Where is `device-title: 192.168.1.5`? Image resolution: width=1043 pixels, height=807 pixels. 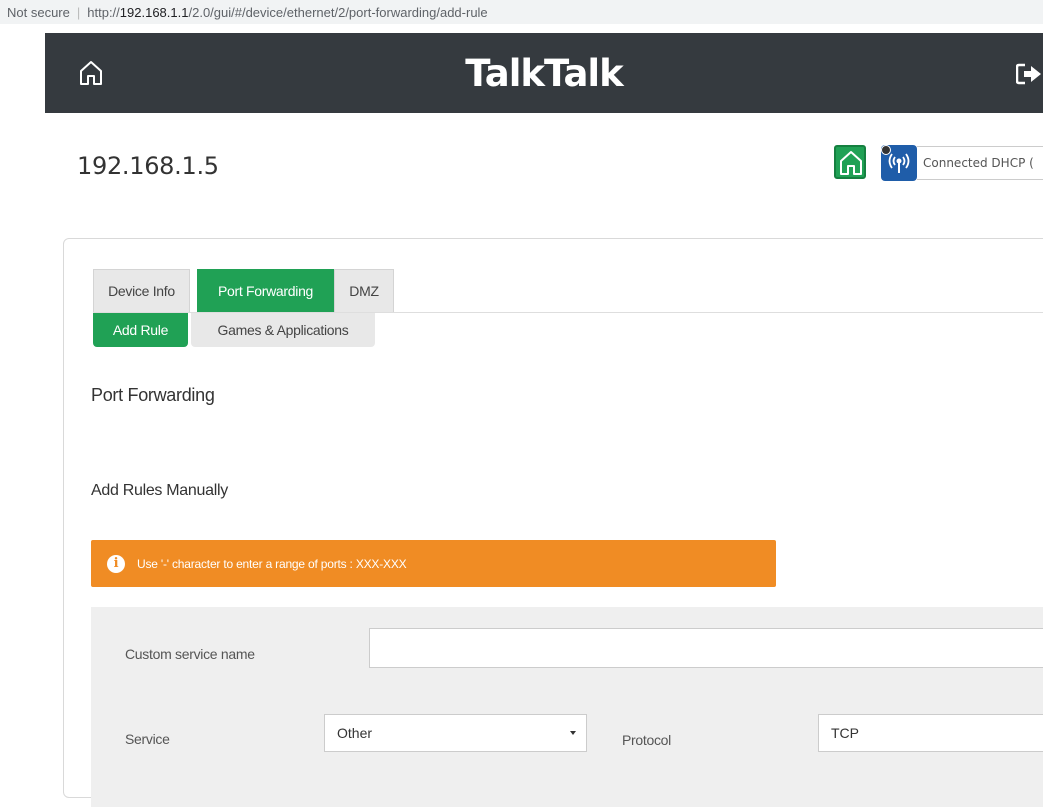 device-title: 192.168.1.5 is located at coordinates (148, 166).